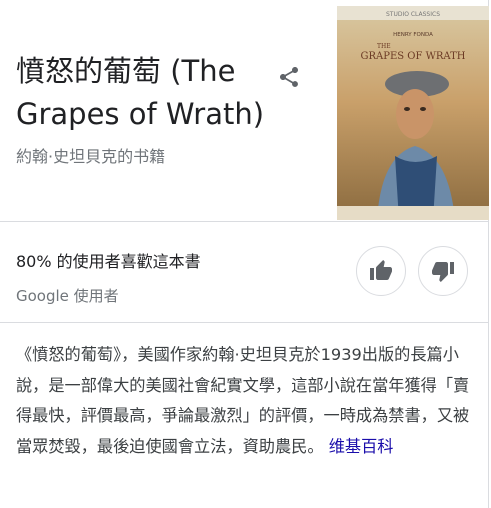 The image size is (491, 508). Describe the element at coordinates (361, 446) in the screenshot. I see `wikipedia-link: 维基百科` at that location.